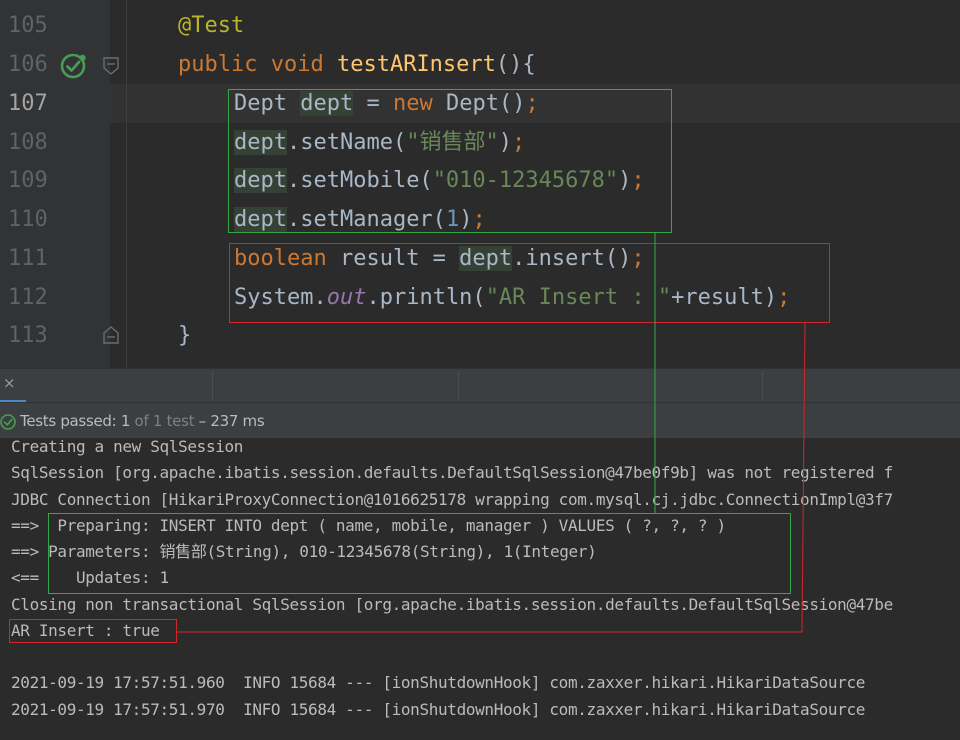 The image size is (960, 740). I want to click on test-duration: – 237 ms, so click(229, 421).